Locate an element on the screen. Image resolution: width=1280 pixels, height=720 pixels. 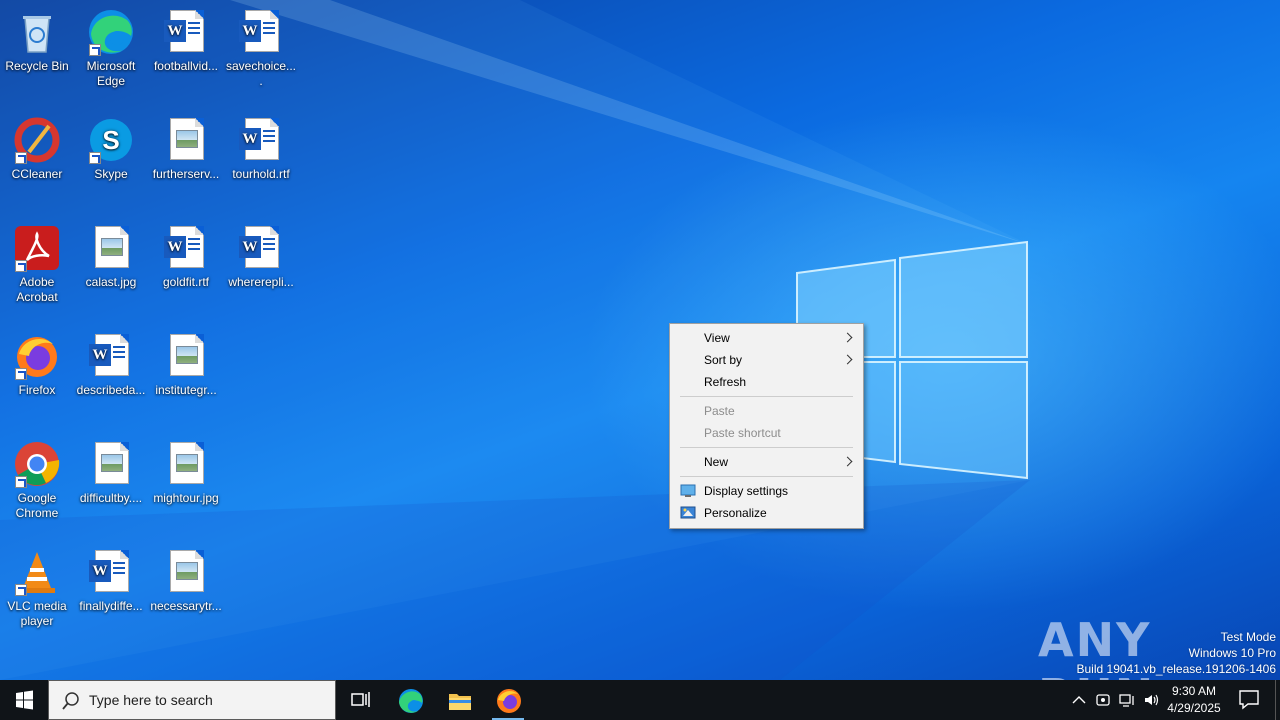
desktop-icon-firefox: Firefox is located at coordinates (37, 362).